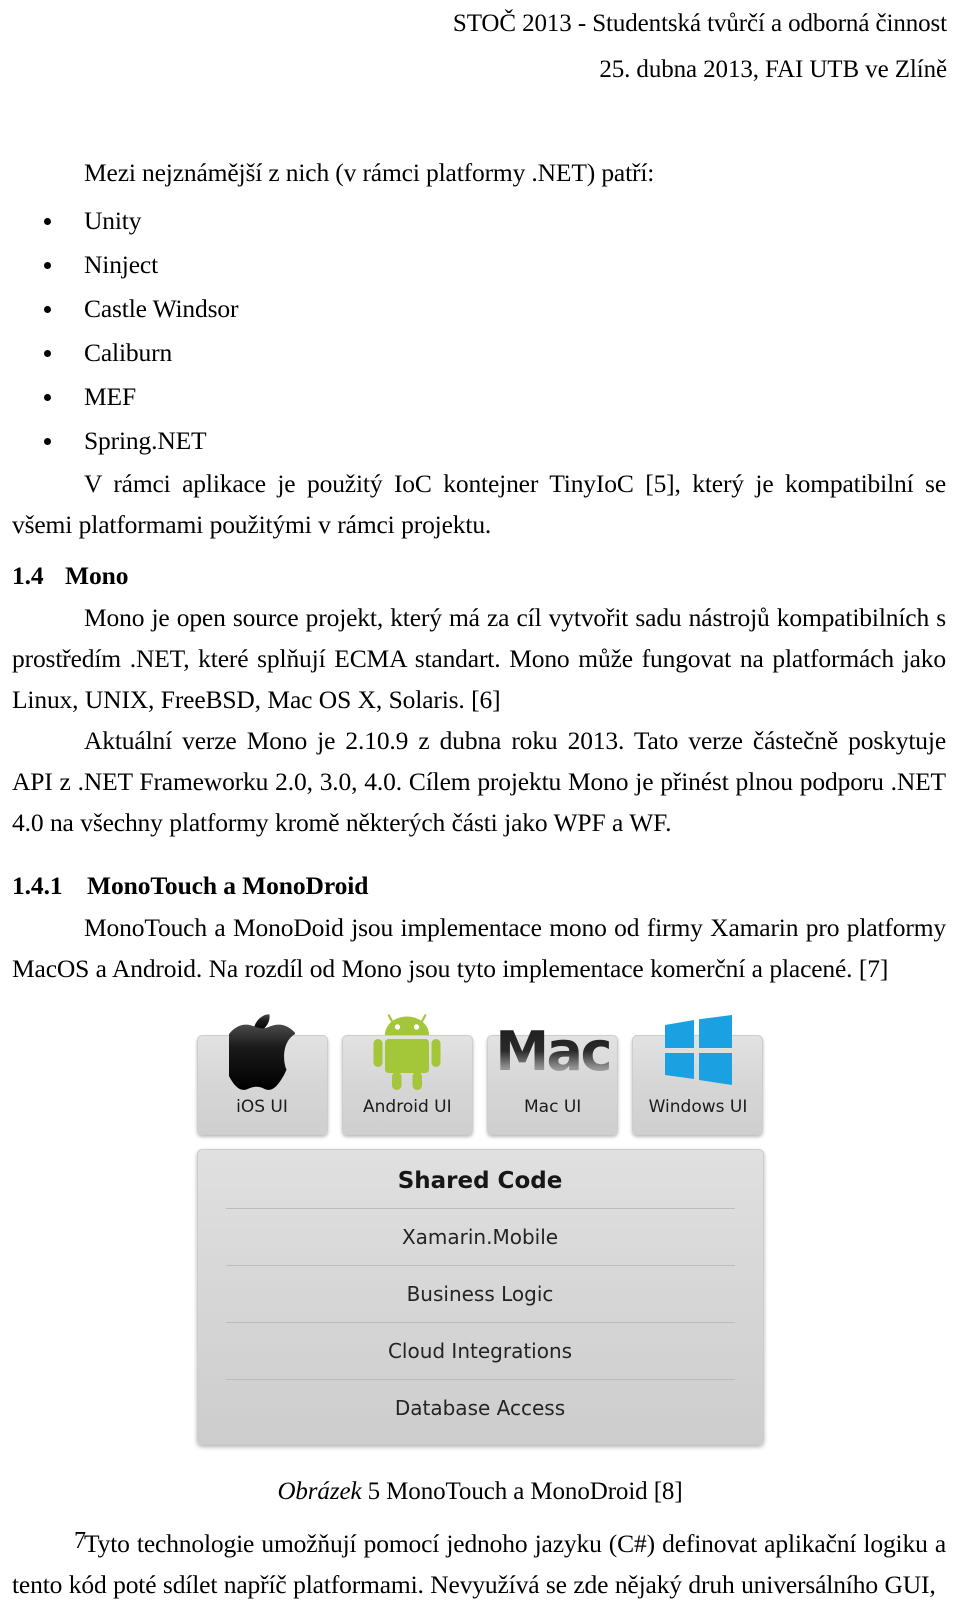  I want to click on heading-title: Mono, so click(97, 575).